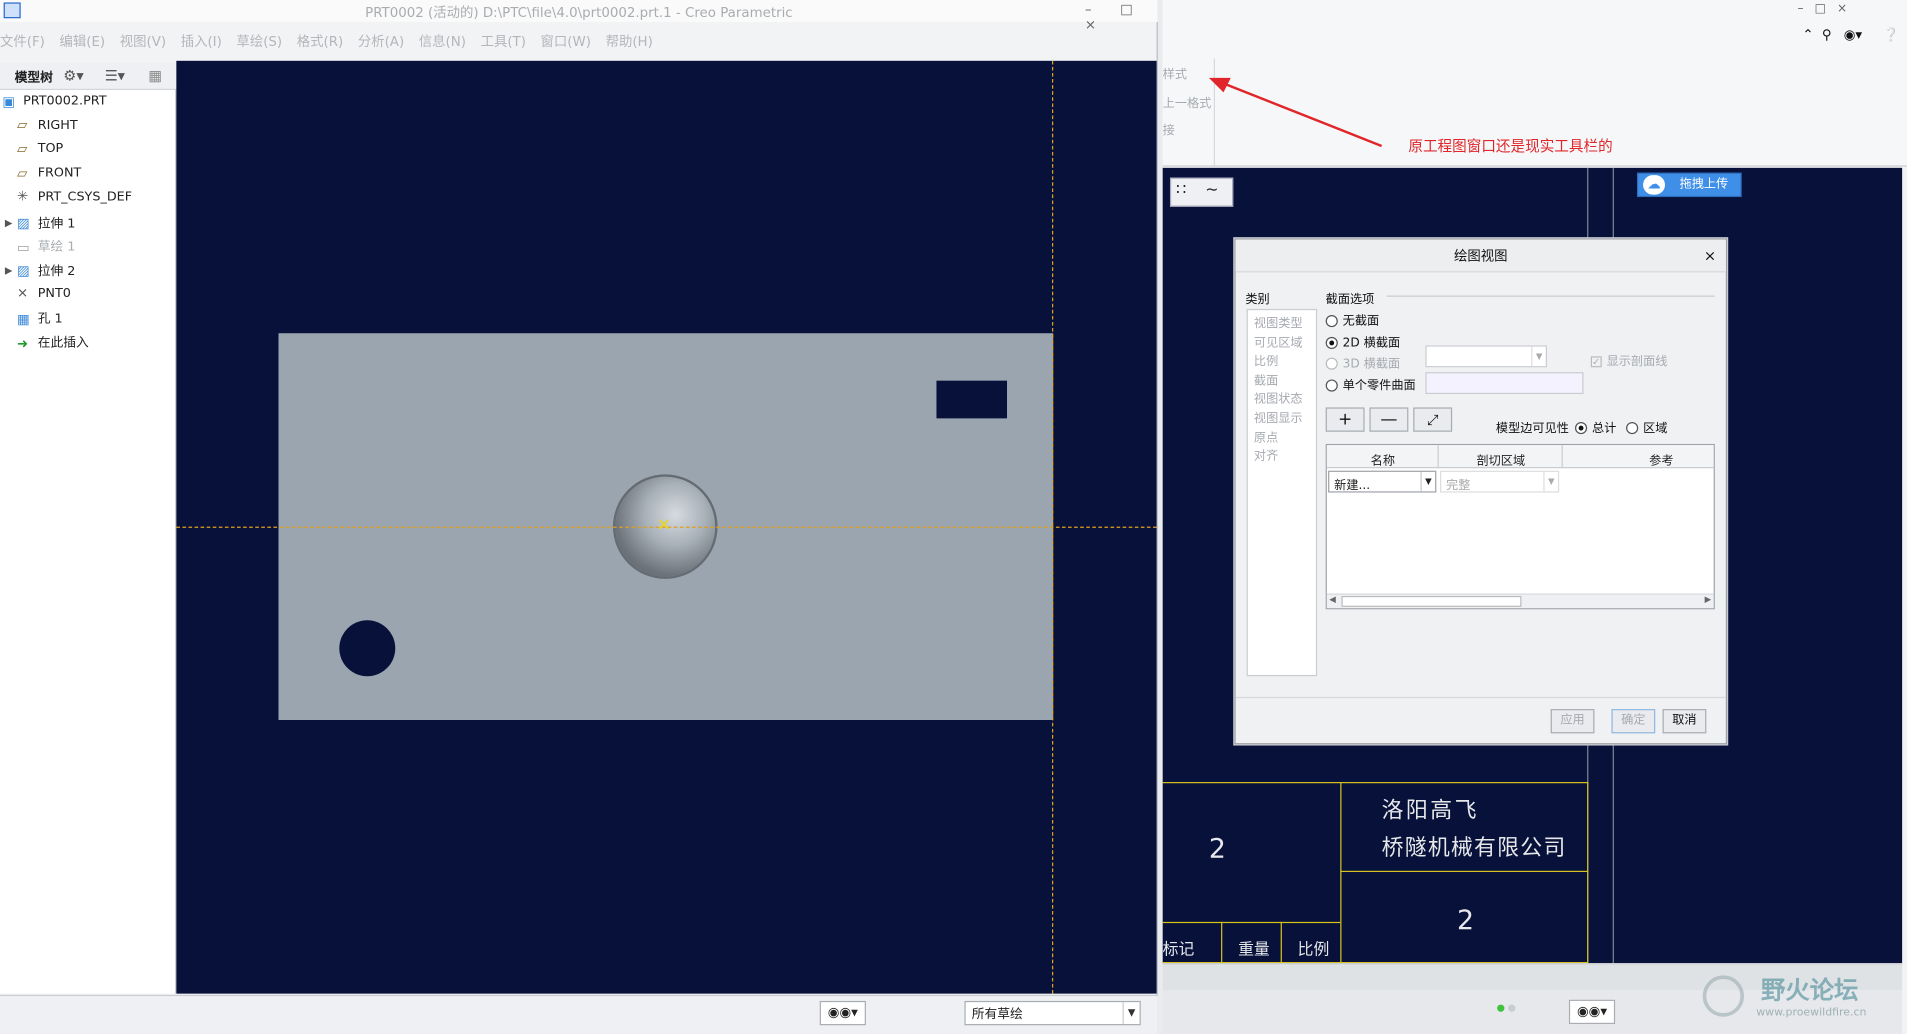 The width and height of the screenshot is (1907, 1034). I want to click on window-controls: – □ ×, so click(1121, 17).